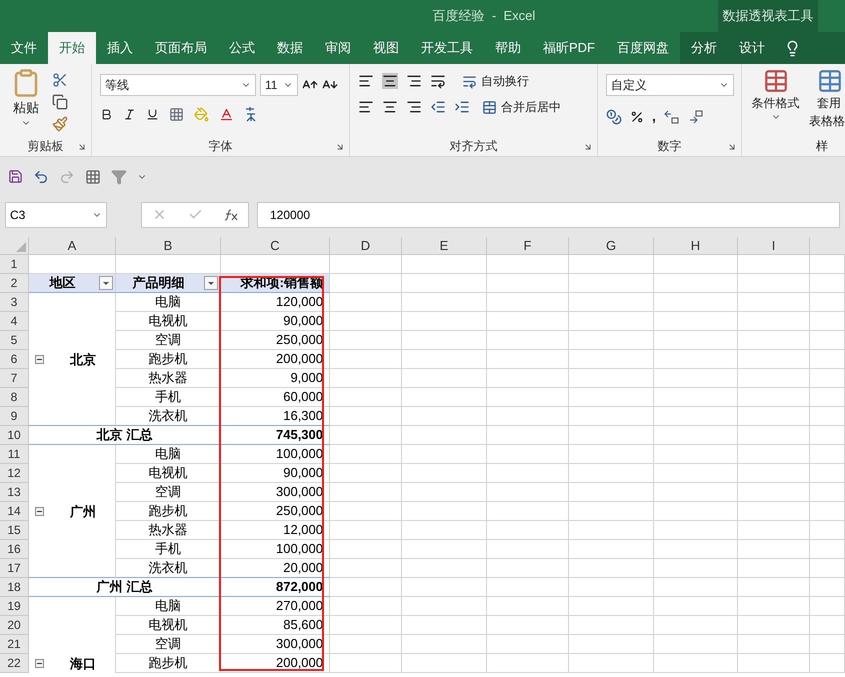  Describe the element at coordinates (168, 245) in the screenshot. I see `column-header: B` at that location.